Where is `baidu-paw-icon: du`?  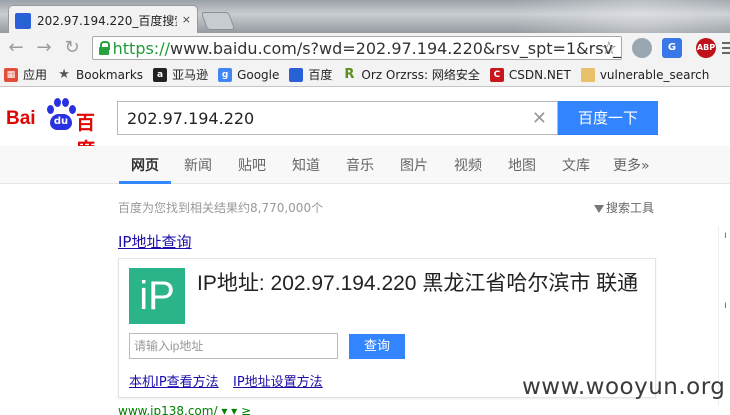
baidu-paw-icon: du is located at coordinates (60, 115).